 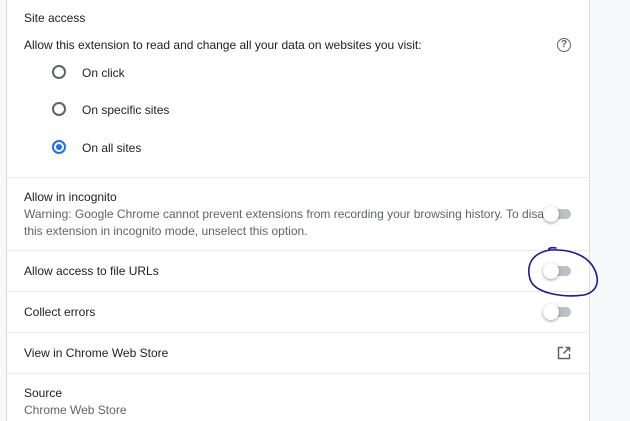 What do you see at coordinates (564, 45) in the screenshot?
I see `help-icon: ?` at bounding box center [564, 45].